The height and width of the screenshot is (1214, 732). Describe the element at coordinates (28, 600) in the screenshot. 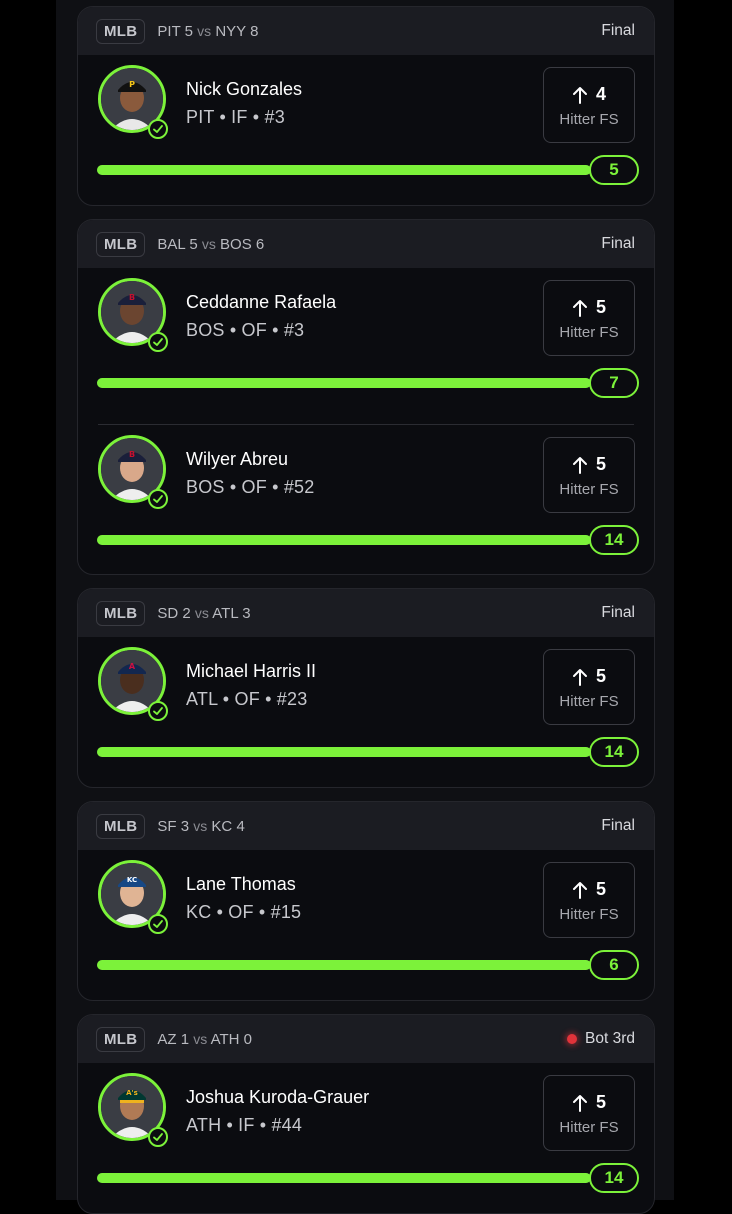

I see `left-backdrop` at that location.